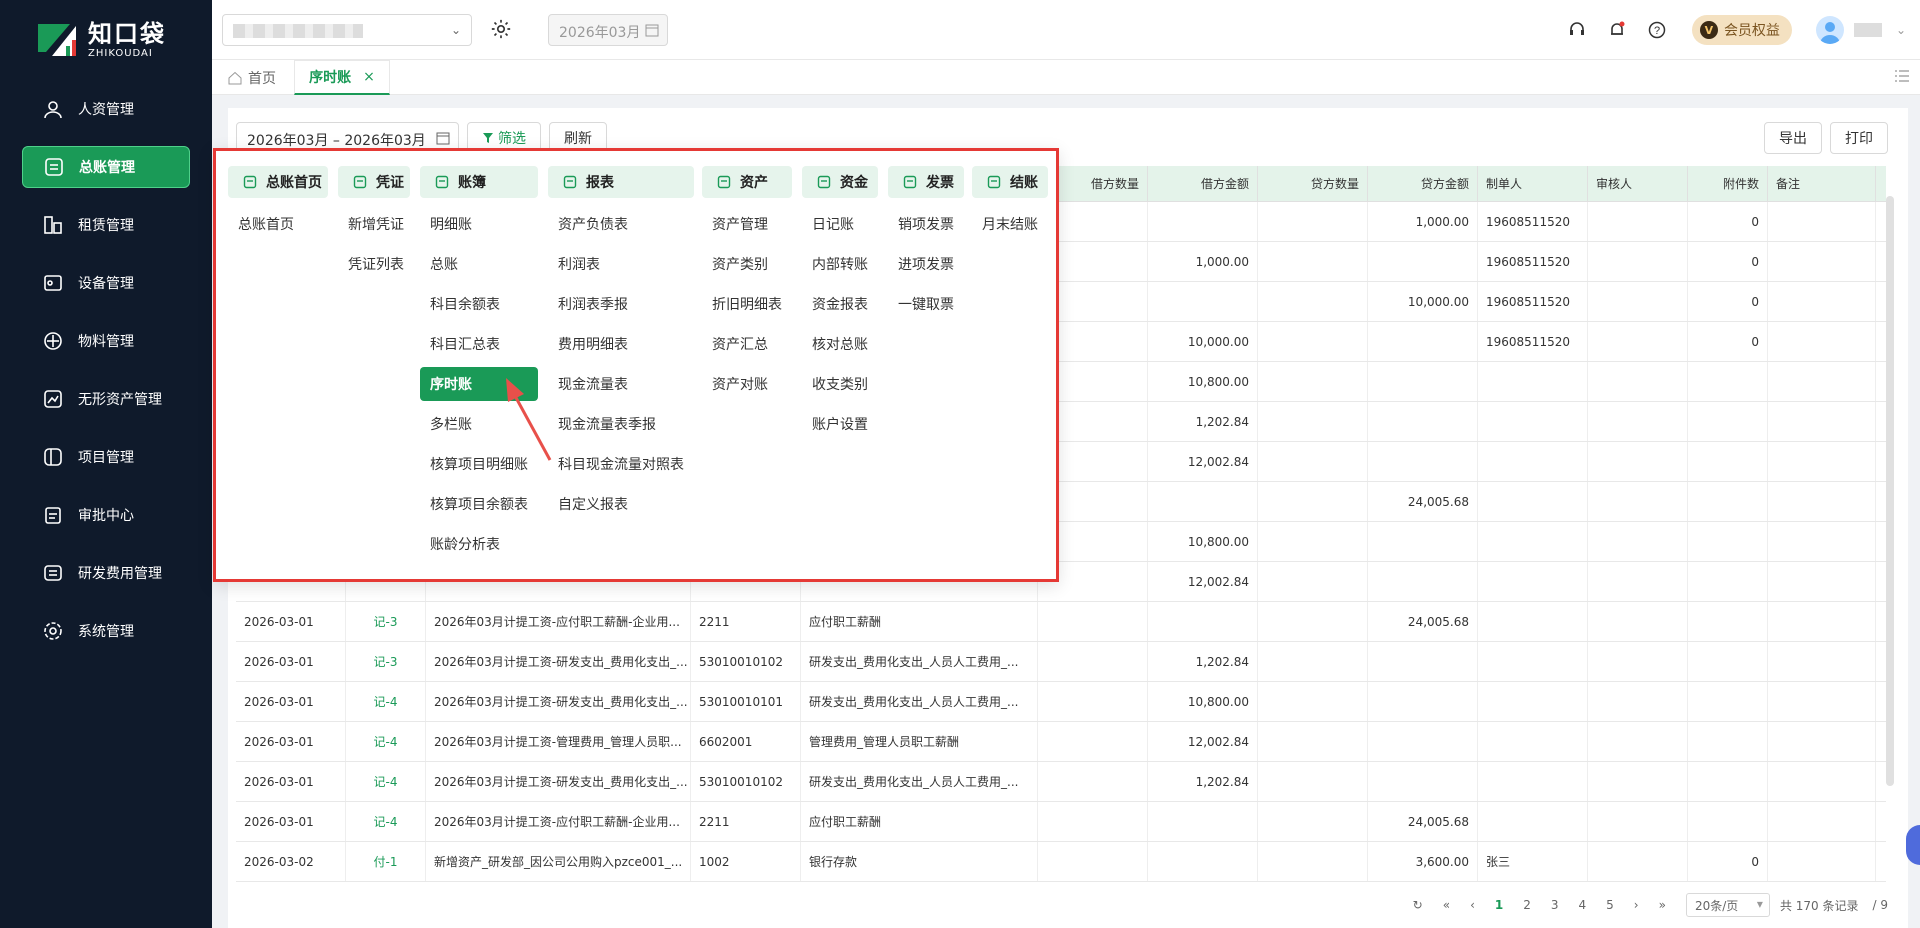 Image resolution: width=1920 pixels, height=928 pixels. I want to click on menu-item: 内部转账, so click(840, 264).